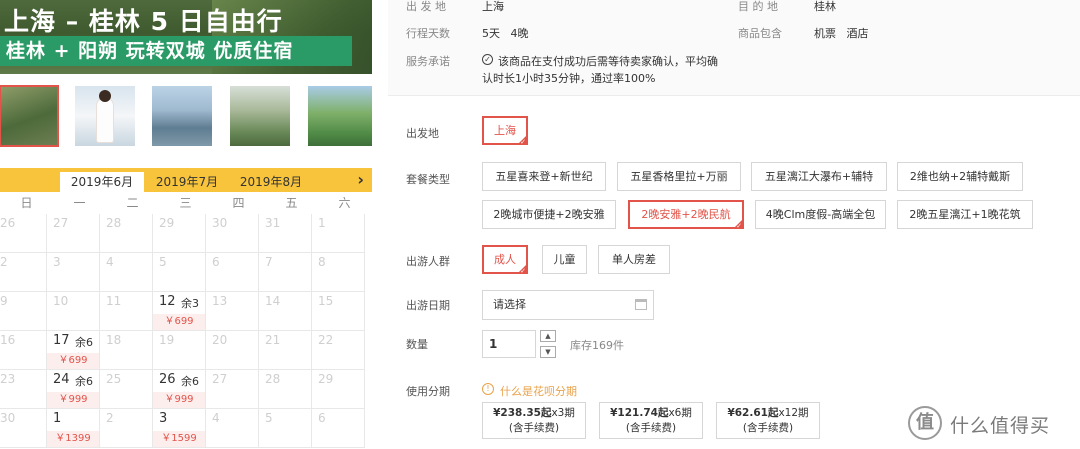 The image size is (1080, 449). What do you see at coordinates (820, 214) in the screenshot?
I see `package-option-7: 4晚Clm度假-高端全包` at bounding box center [820, 214].